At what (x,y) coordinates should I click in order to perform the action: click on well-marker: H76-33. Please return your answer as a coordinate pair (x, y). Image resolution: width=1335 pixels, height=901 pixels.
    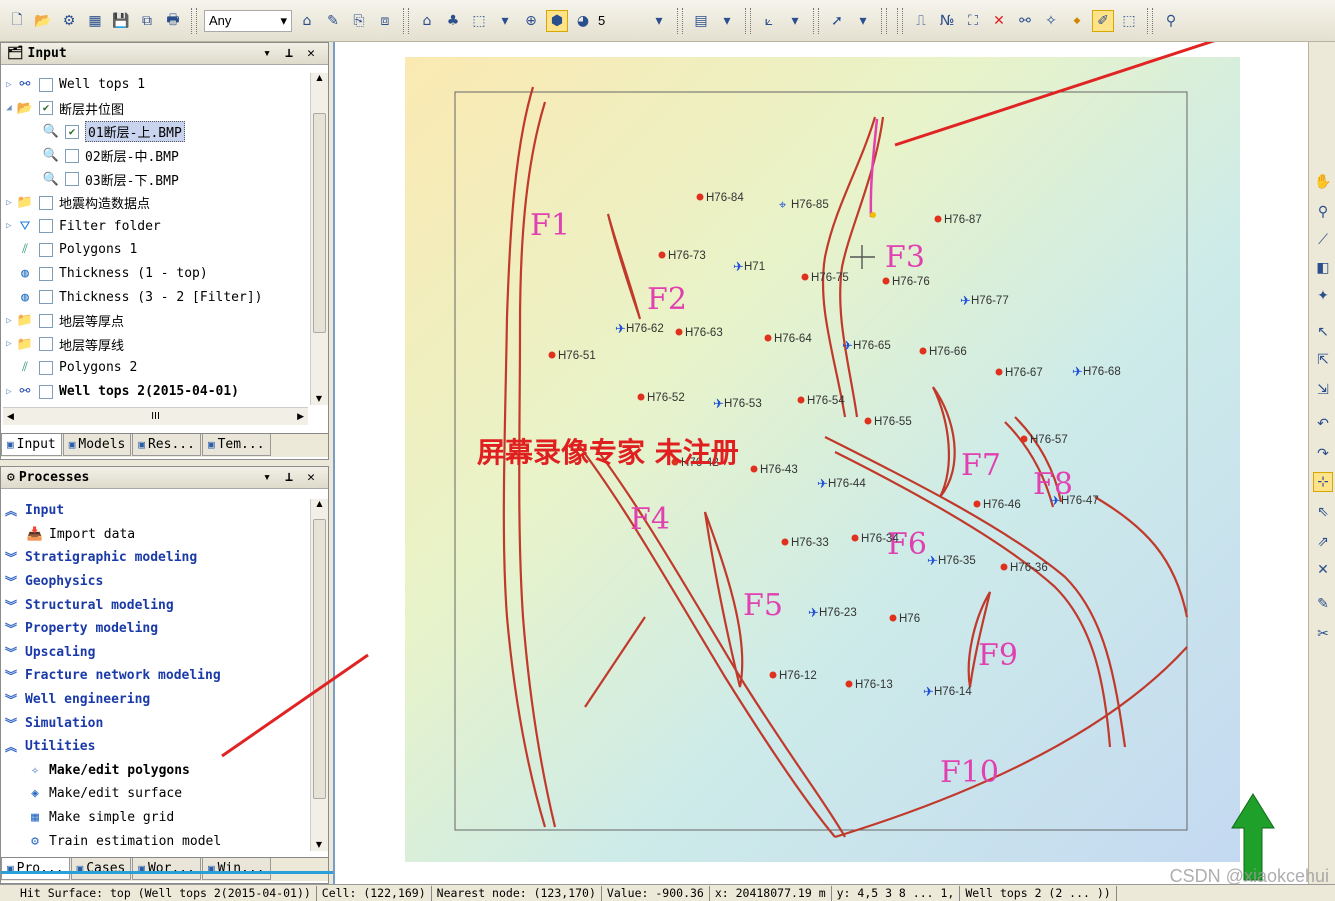
    Looking at the image, I should click on (805, 543).